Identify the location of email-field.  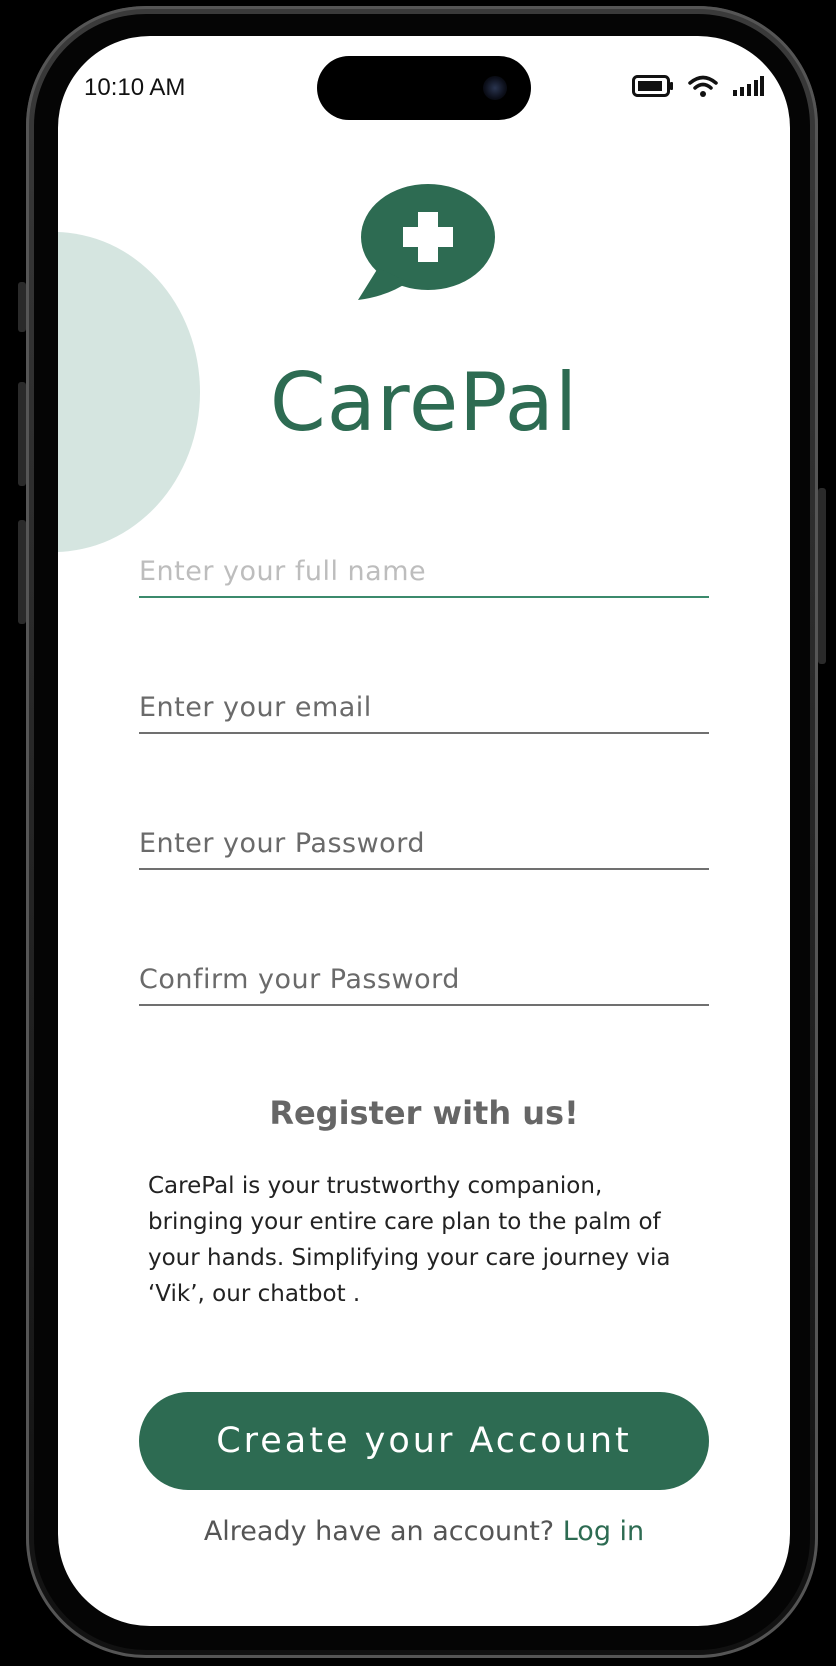
(424, 708).